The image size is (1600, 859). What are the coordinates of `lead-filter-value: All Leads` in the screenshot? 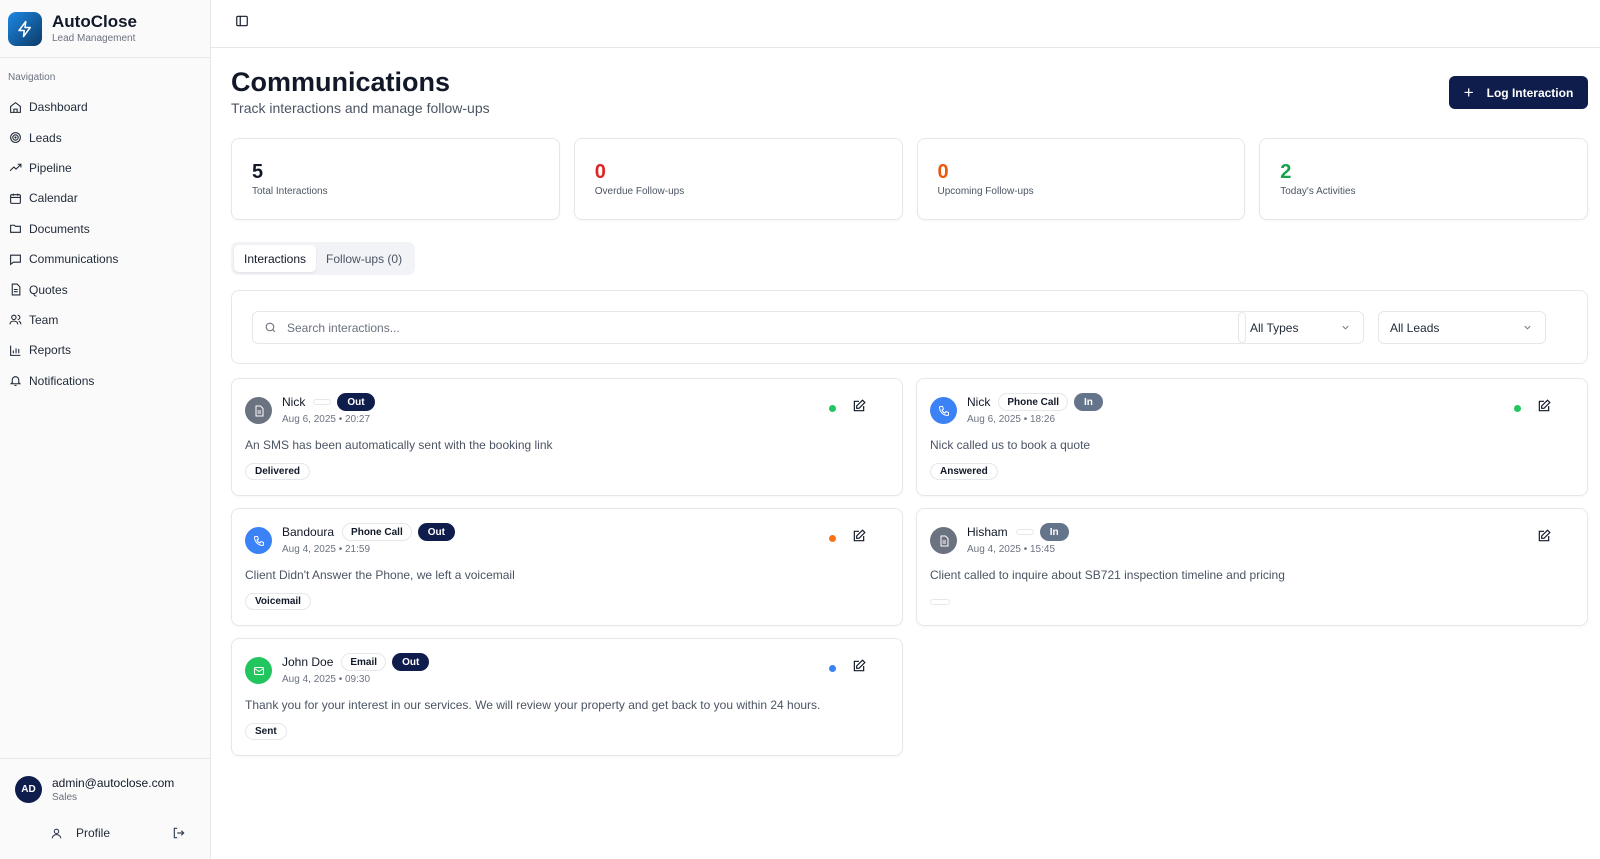 It's located at (1415, 327).